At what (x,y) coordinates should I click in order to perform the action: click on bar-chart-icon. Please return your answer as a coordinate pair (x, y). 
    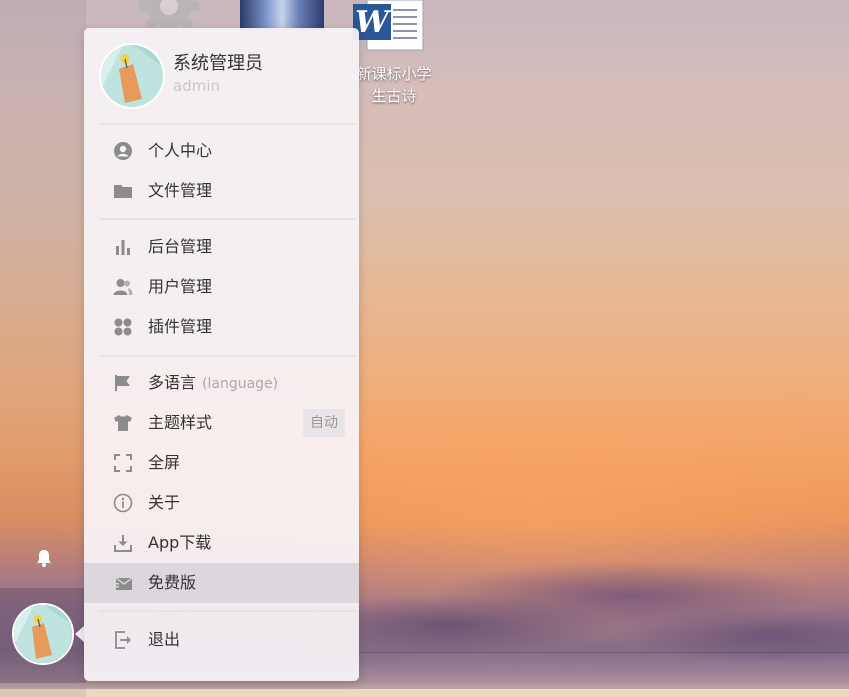
    Looking at the image, I should click on (123, 247).